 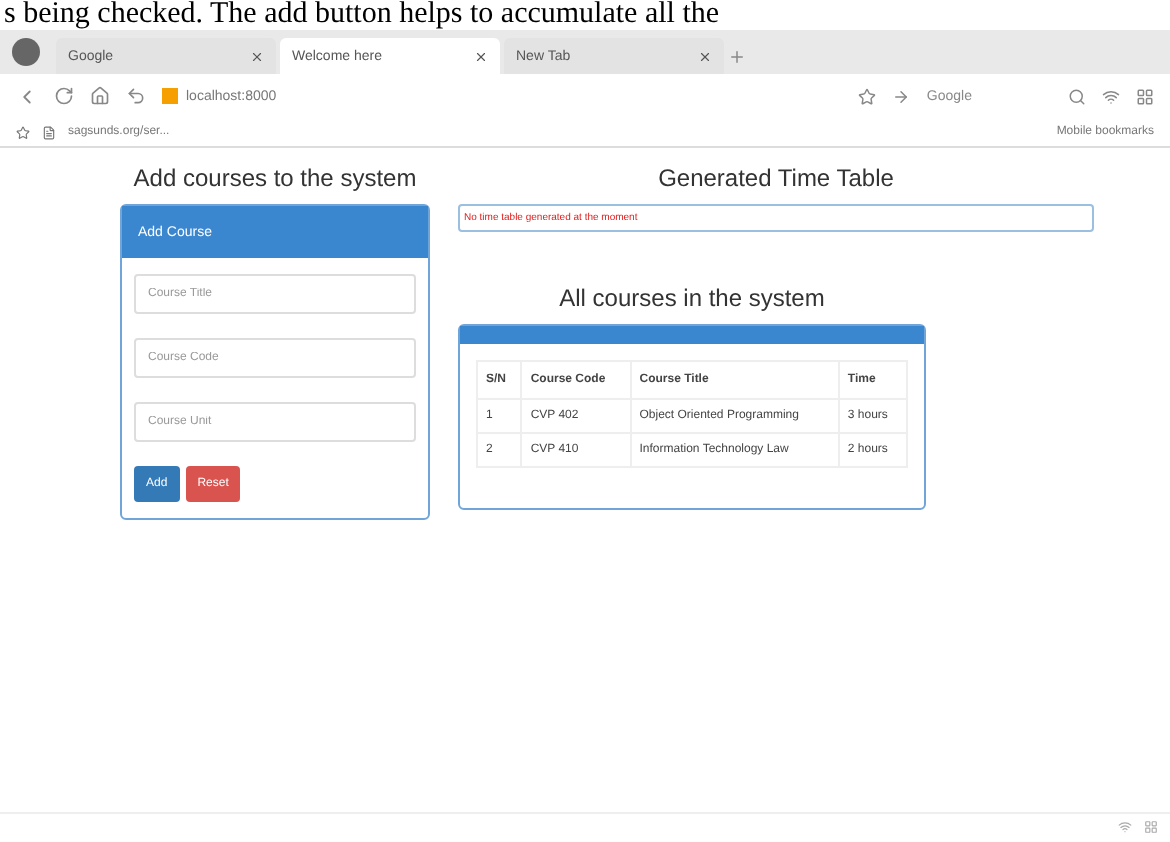 I want to click on wifi-icon, so click(x=1111, y=96).